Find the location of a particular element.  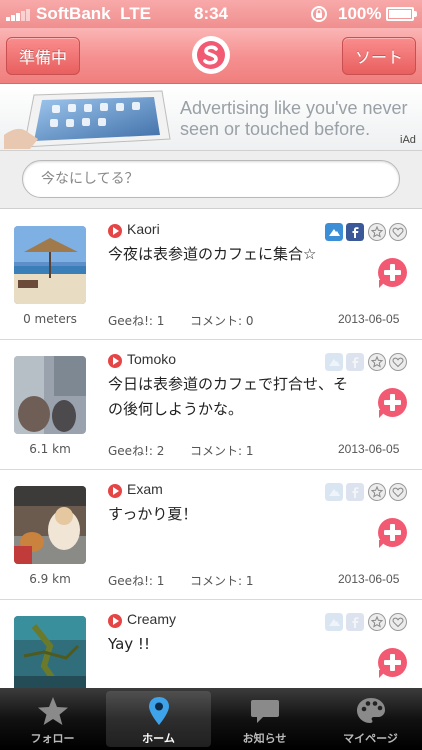

post-message: 今日は表参道のカフェで打合せ、その後何しようかな。 is located at coordinates (228, 396).